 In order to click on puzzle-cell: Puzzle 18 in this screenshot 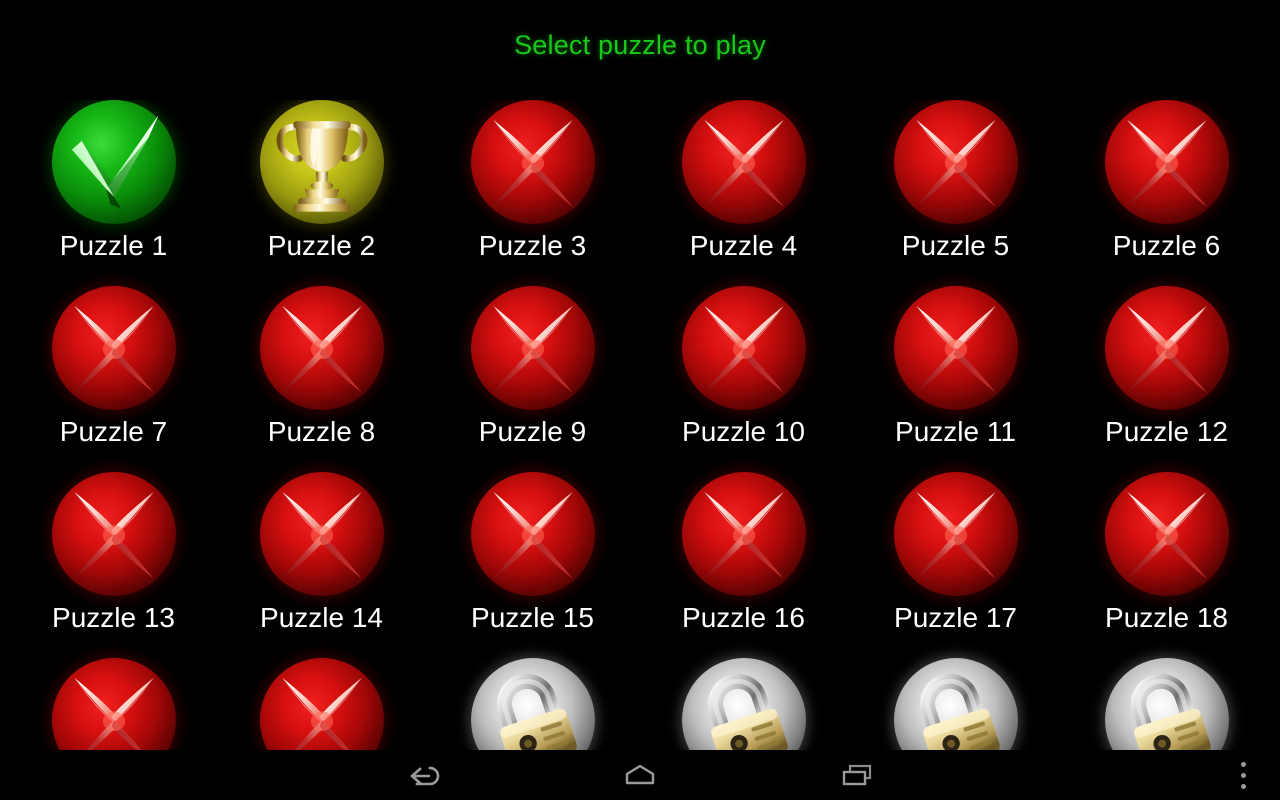, I will do `click(1166, 565)`.